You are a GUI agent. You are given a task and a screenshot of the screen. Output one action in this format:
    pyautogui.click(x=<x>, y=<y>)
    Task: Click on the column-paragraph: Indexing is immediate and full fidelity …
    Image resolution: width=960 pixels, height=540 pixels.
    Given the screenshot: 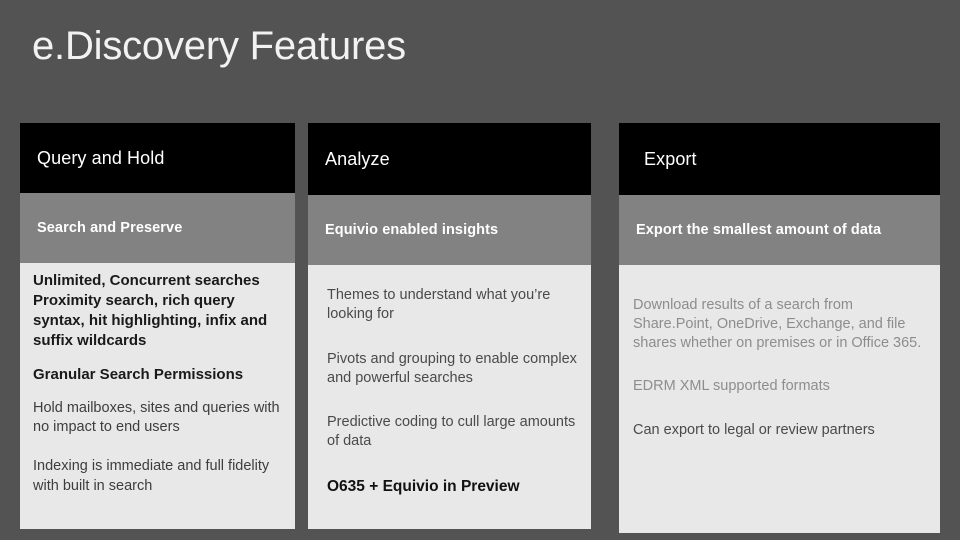 What is the action you would take?
    pyautogui.click(x=151, y=476)
    